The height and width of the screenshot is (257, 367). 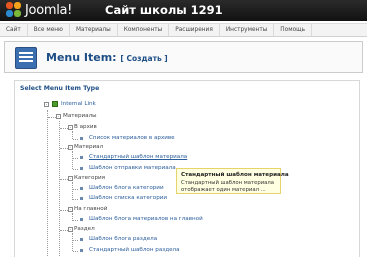 I want to click on tree-category-list: Шаблон списка категории, so click(x=128, y=198).